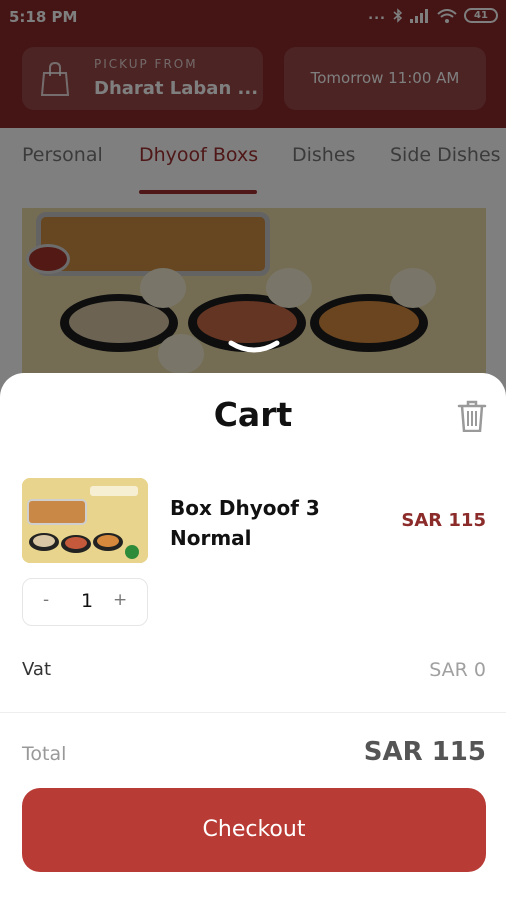 This screenshot has width=506, height=900. What do you see at coordinates (254, 830) in the screenshot?
I see `checkout-button: Checkout` at bounding box center [254, 830].